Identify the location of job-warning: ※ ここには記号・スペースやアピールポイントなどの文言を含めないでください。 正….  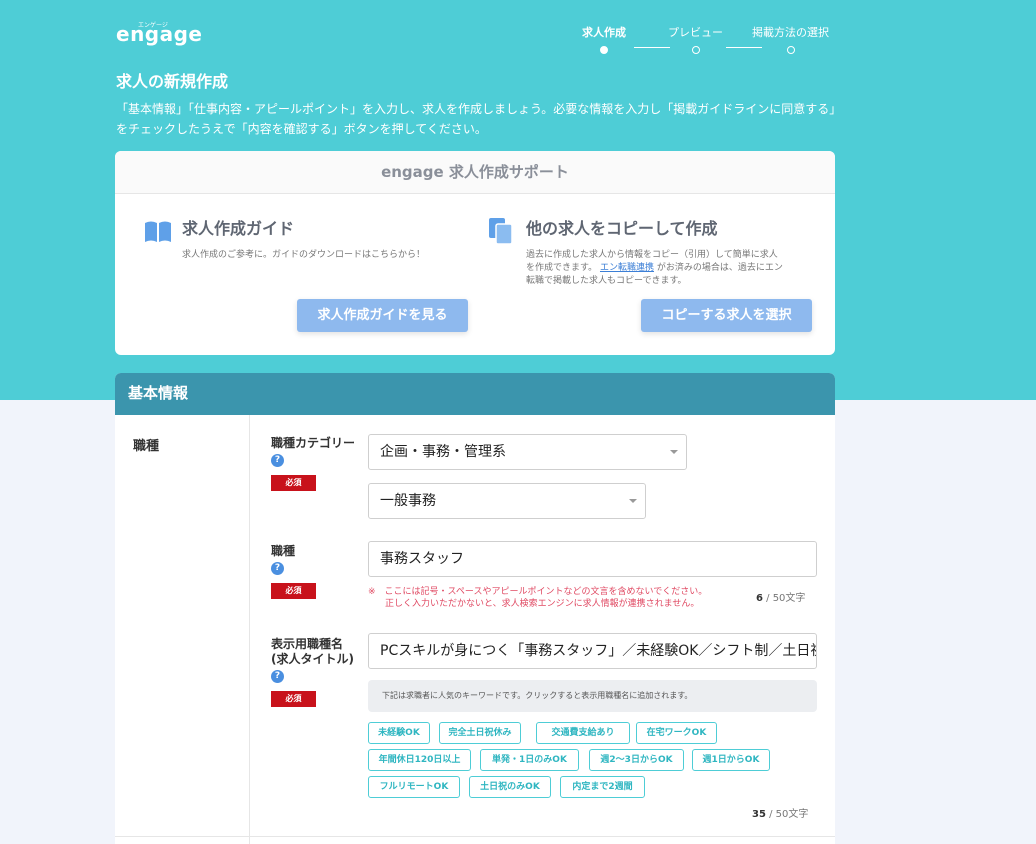
(537, 598).